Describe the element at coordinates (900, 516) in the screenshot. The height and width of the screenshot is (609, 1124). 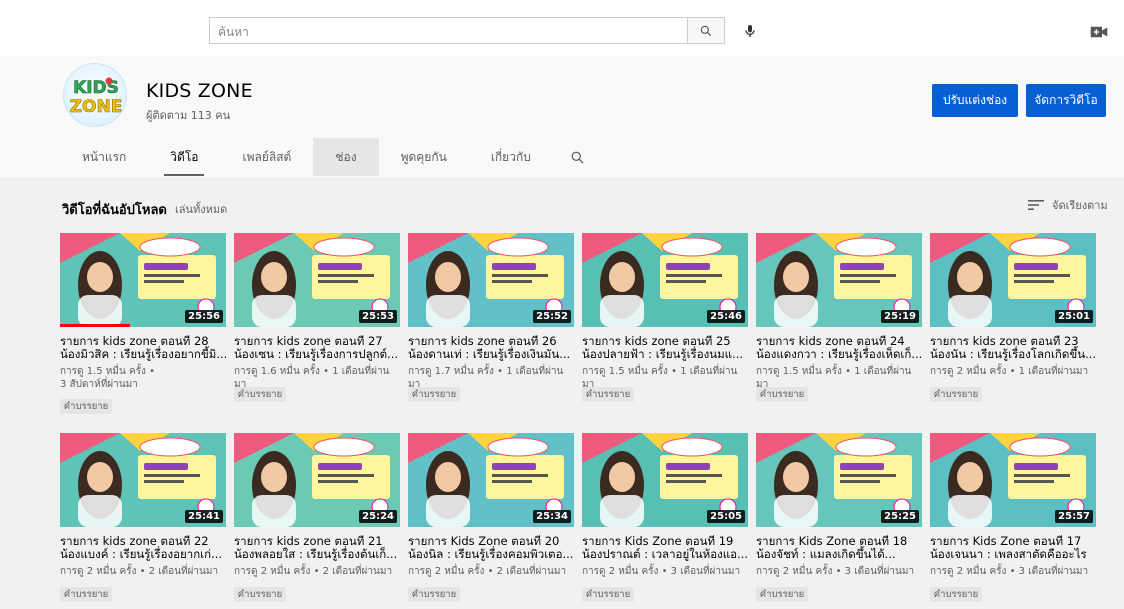
I see `video-duration: 25:25` at that location.